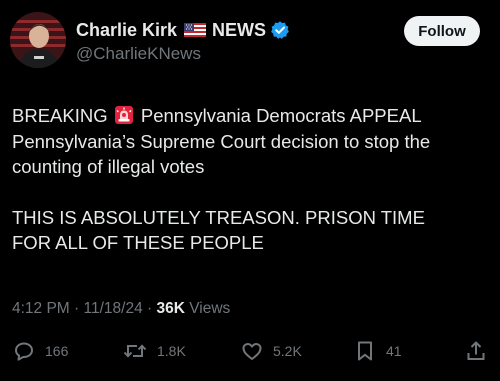 Image resolution: width=500 pixels, height=381 pixels. I want to click on bookmark-count: 41, so click(394, 351).